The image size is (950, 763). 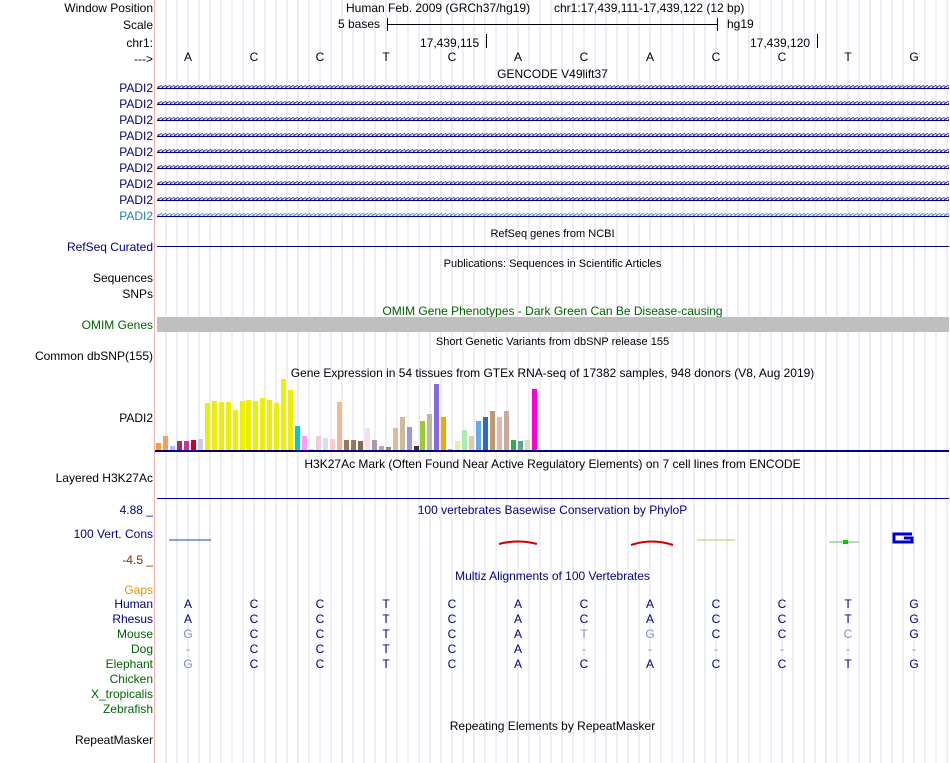 I want to click on dbsnp-label: Common dbSNP(155), so click(x=94, y=356).